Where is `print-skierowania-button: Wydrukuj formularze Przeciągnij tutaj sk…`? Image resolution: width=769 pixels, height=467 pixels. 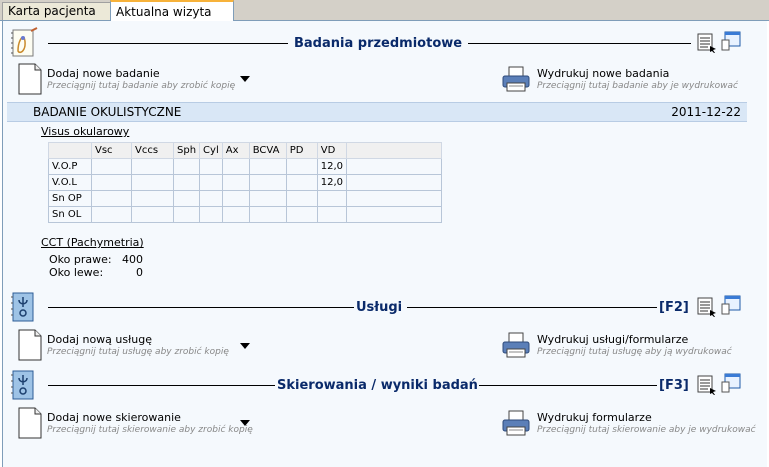
print-skierowania-button: Wydrukuj formularze Przeciągnij tutaj sk… is located at coordinates (632, 425).